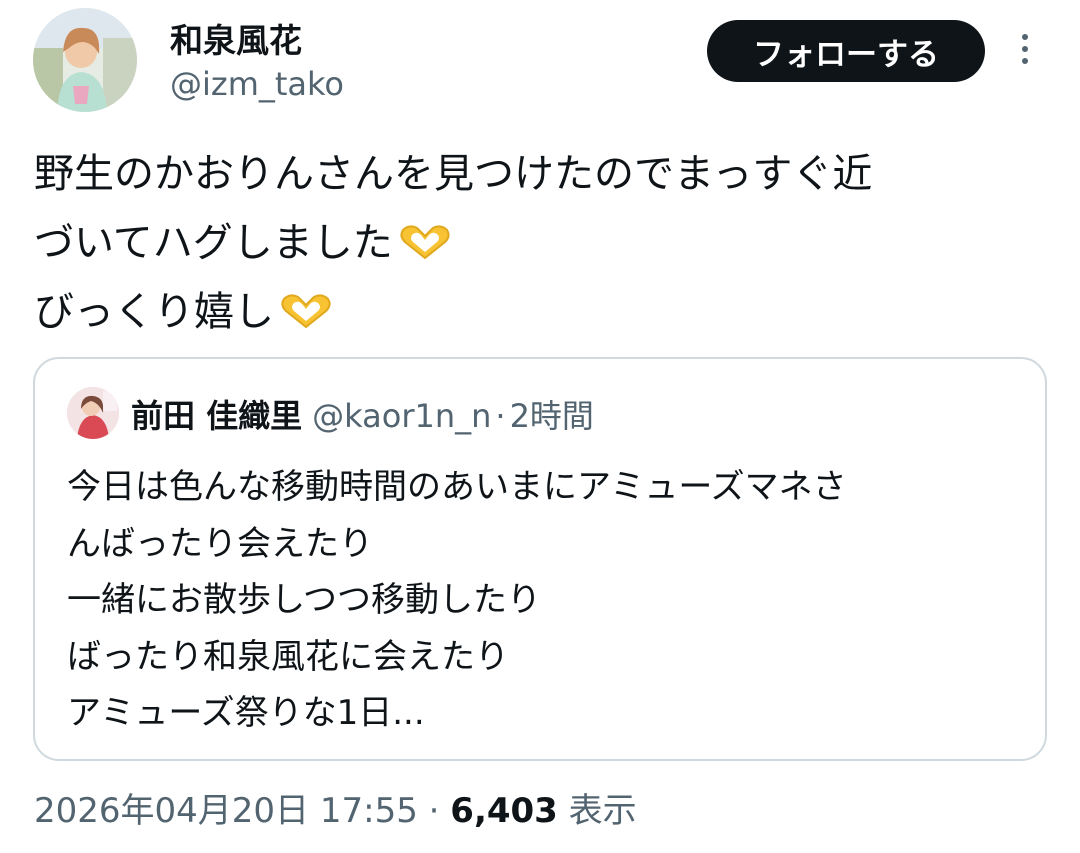 The image size is (1080, 853). What do you see at coordinates (288, 656) in the screenshot?
I see `quoted-line: ばったり和泉風花に会えたり` at bounding box center [288, 656].